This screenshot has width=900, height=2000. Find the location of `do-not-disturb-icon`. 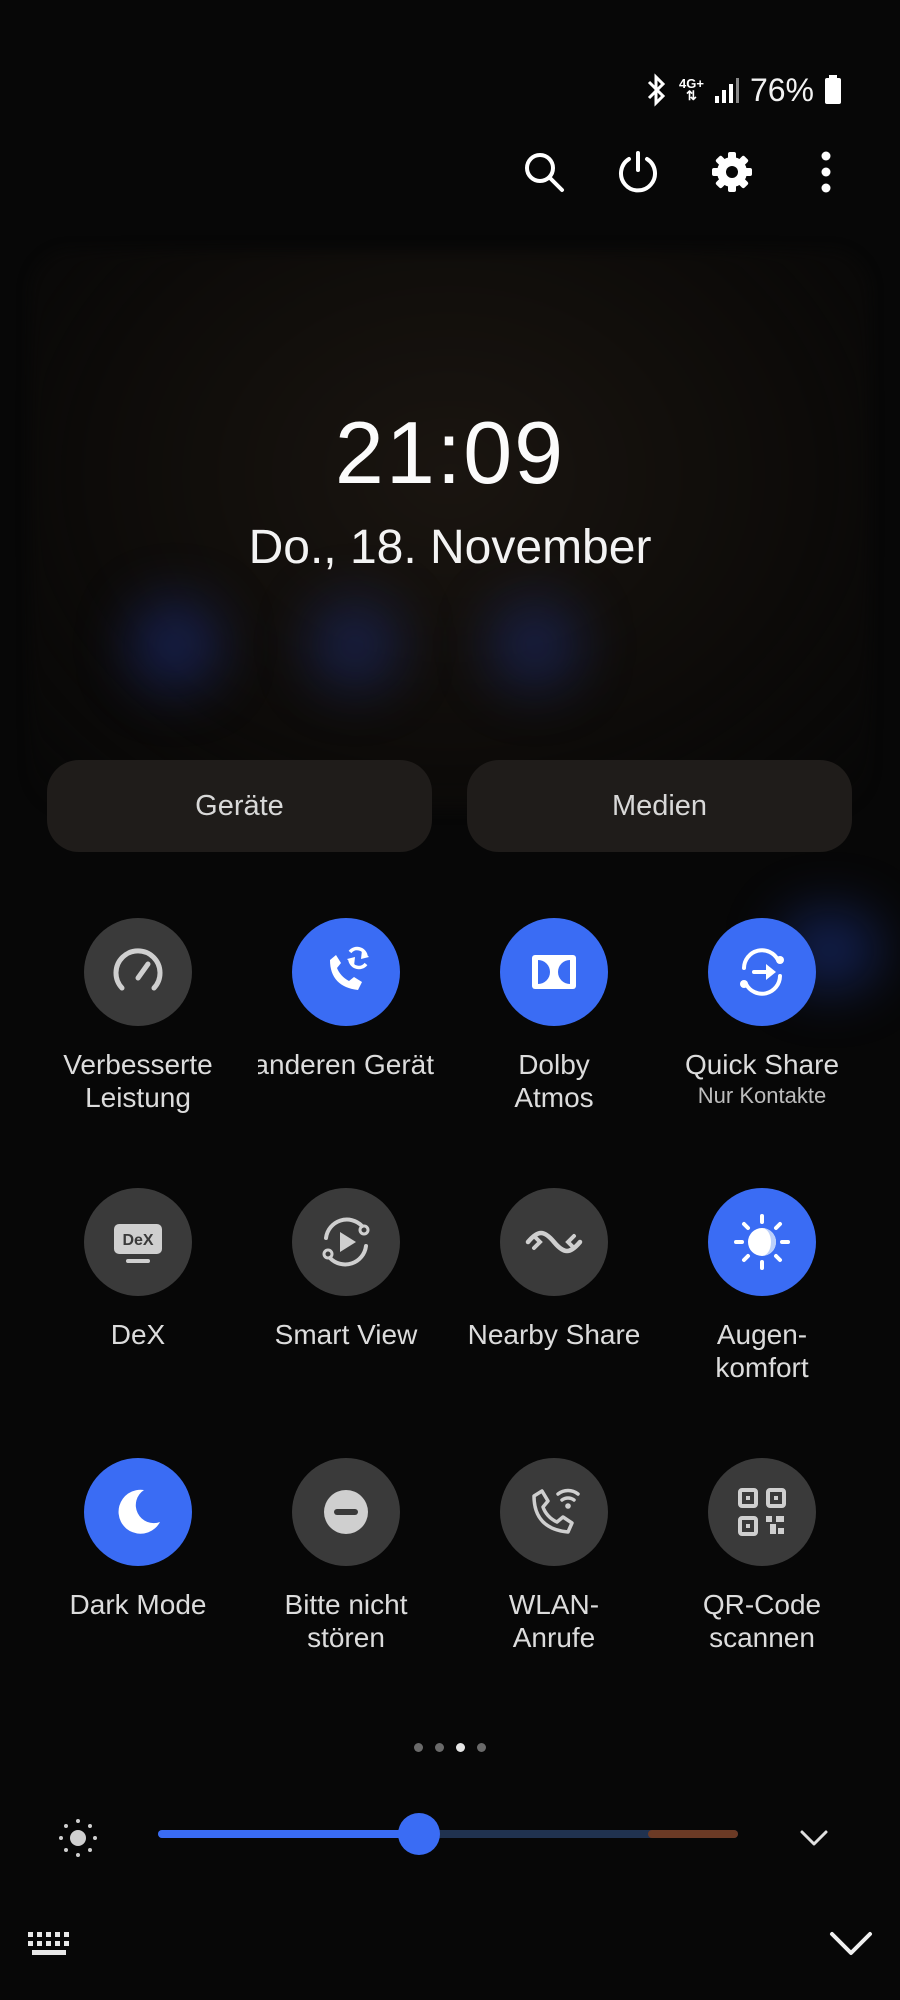

do-not-disturb-icon is located at coordinates (346, 1512).